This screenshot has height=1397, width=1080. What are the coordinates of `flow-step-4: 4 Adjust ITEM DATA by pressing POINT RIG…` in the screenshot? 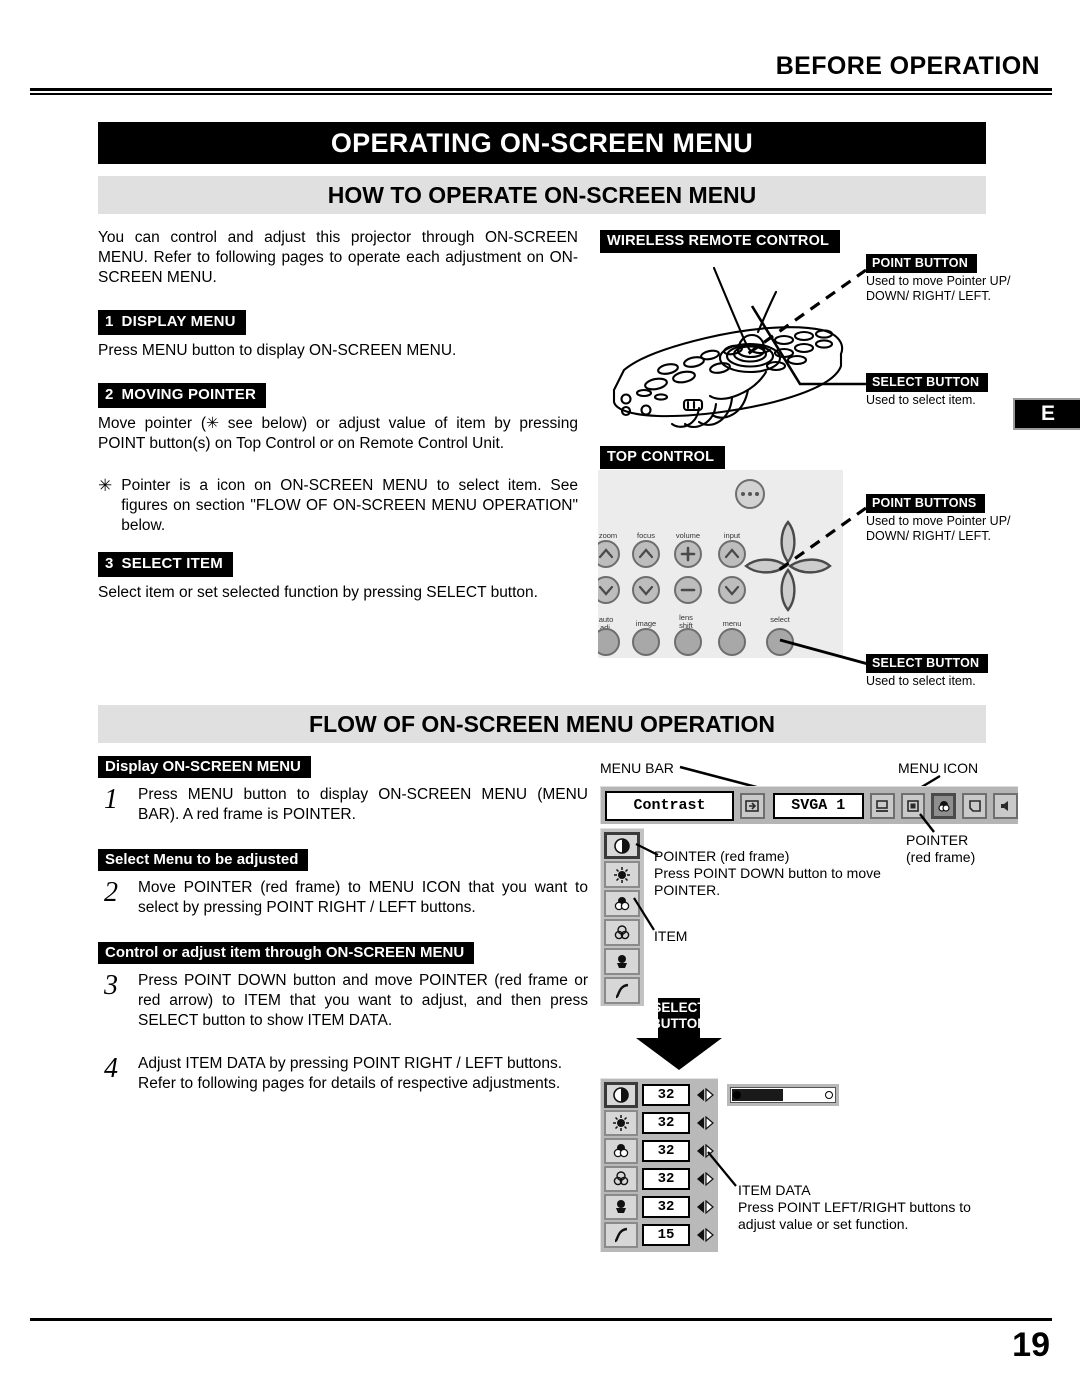 It's located at (343, 1074).